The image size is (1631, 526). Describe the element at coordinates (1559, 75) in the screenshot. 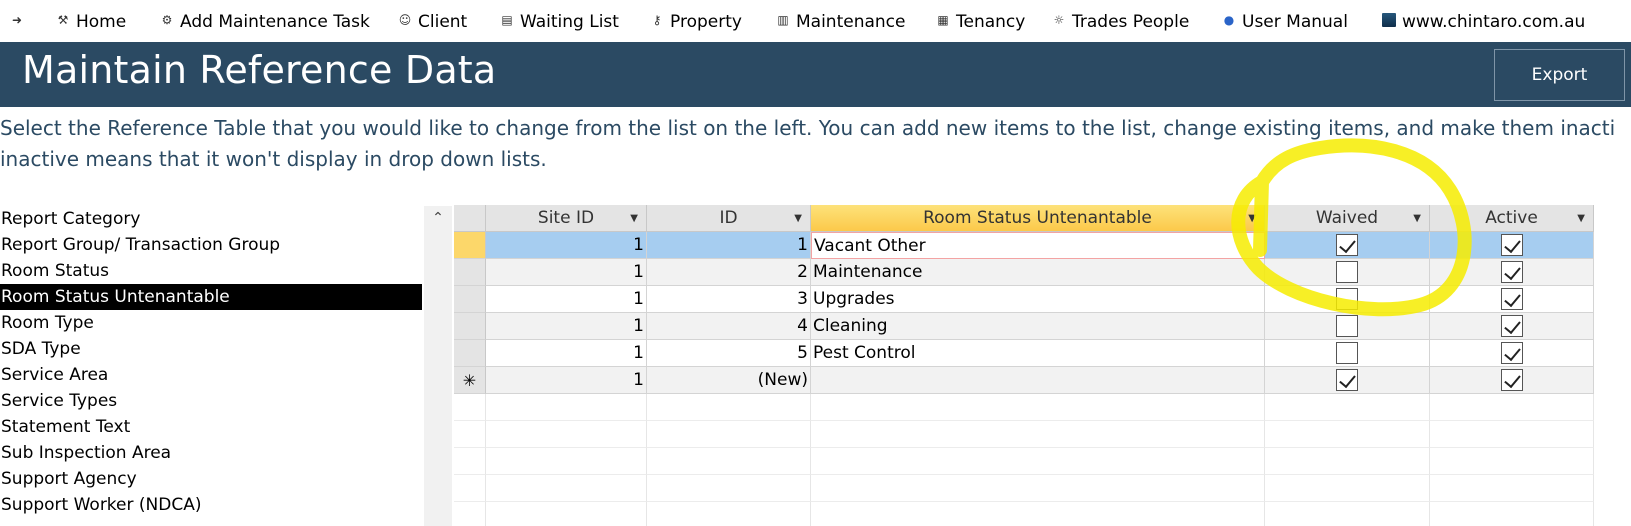

I see `export-button: Export` at that location.